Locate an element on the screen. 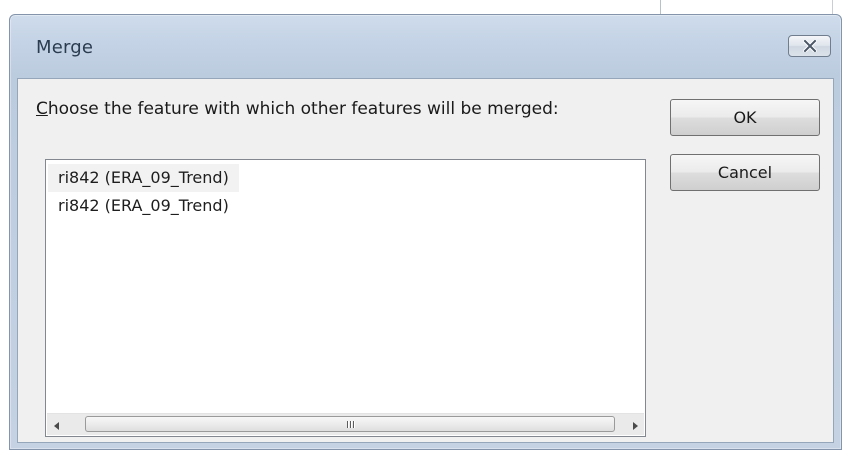 The image size is (843, 453). ok-button: OK is located at coordinates (745, 117).